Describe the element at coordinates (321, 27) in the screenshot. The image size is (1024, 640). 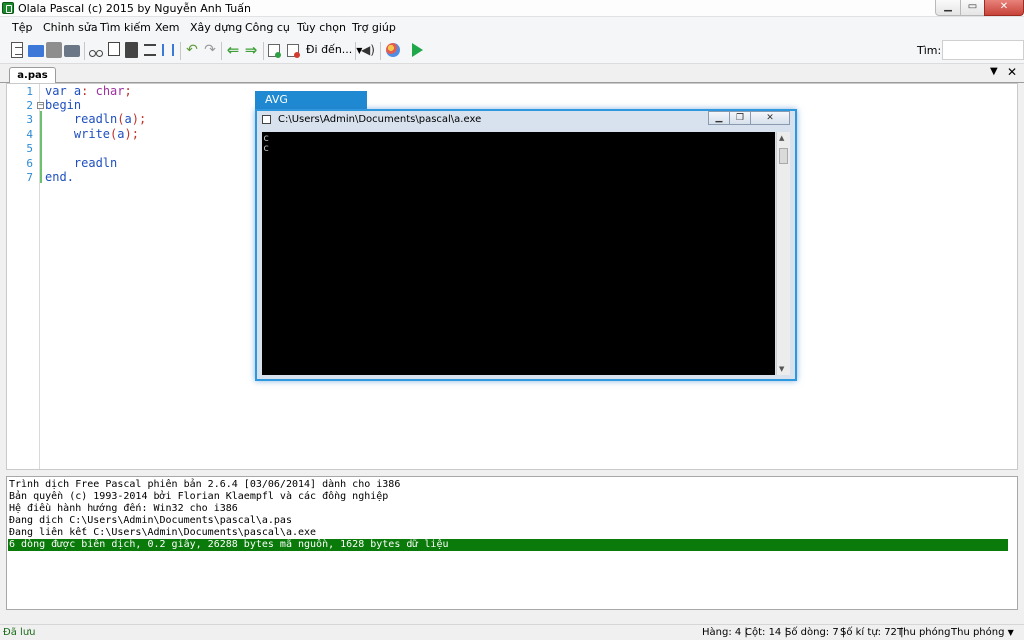
I see `menu-options: Tùy chọn` at that location.